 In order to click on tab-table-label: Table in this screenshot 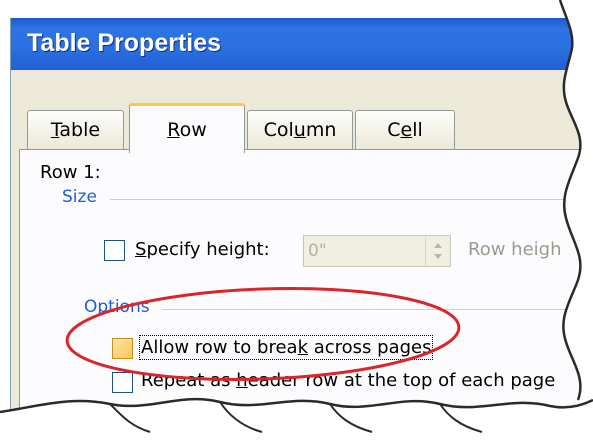, I will do `click(75, 130)`.